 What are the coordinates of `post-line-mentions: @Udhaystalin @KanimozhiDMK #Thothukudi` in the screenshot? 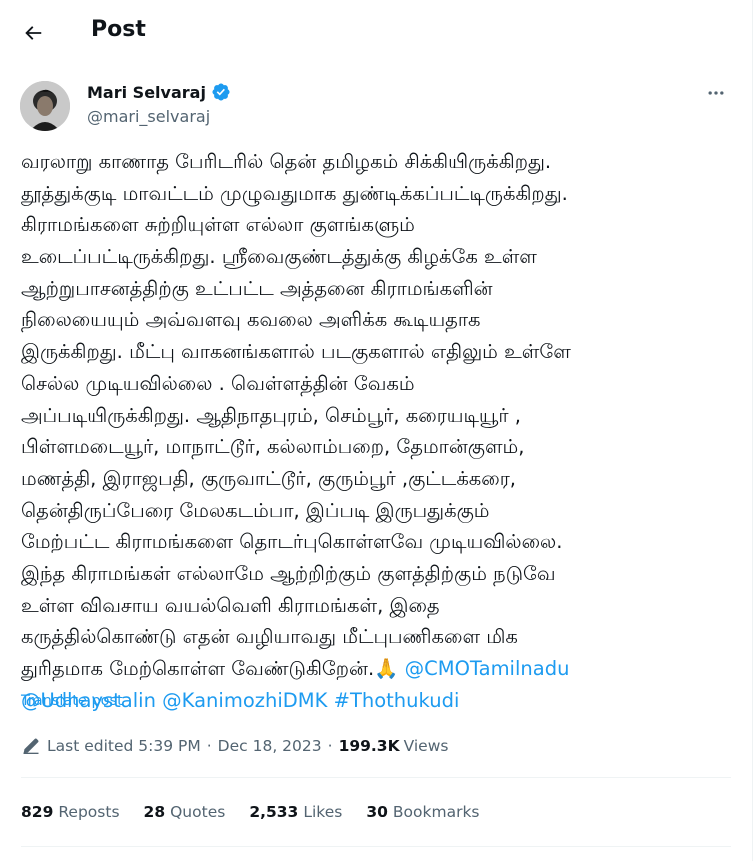 It's located at (377, 701).